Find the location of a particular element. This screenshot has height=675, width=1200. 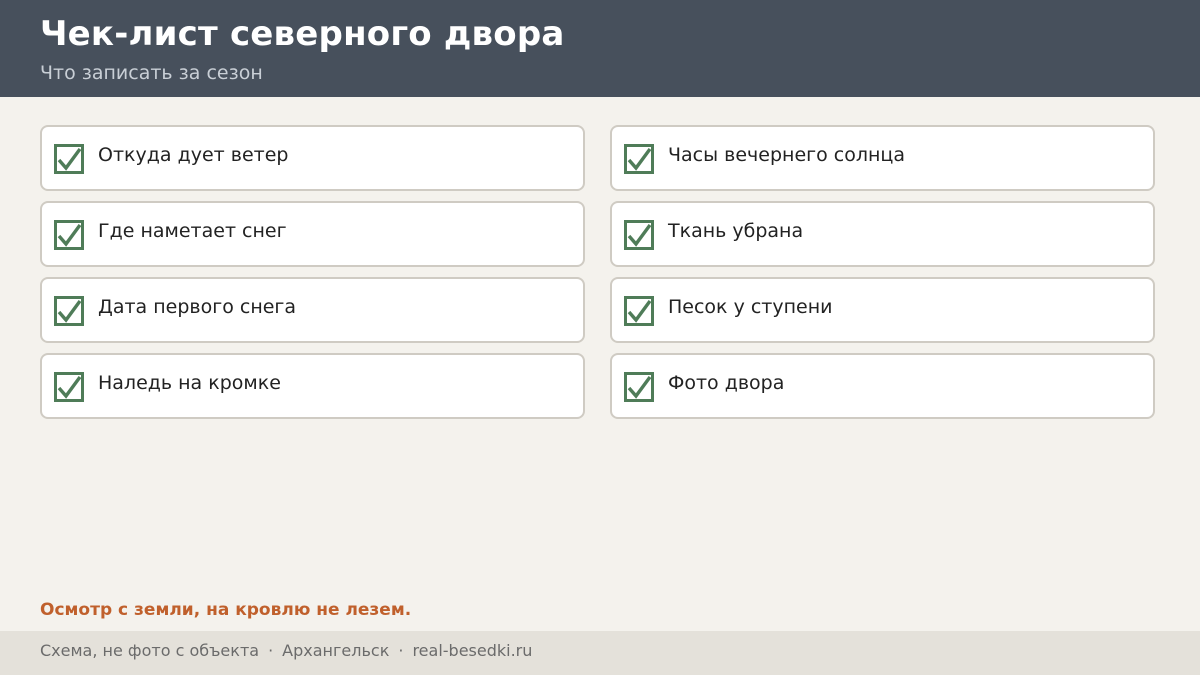

checklist-item: Ткань убрана is located at coordinates (882, 234).